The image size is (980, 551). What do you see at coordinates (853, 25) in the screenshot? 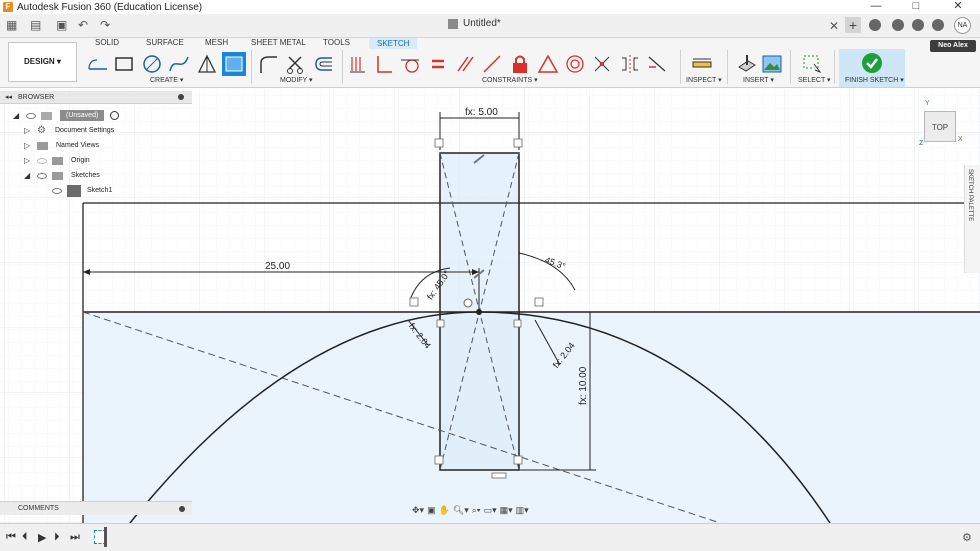
I see `new-tab-button: +` at bounding box center [853, 25].